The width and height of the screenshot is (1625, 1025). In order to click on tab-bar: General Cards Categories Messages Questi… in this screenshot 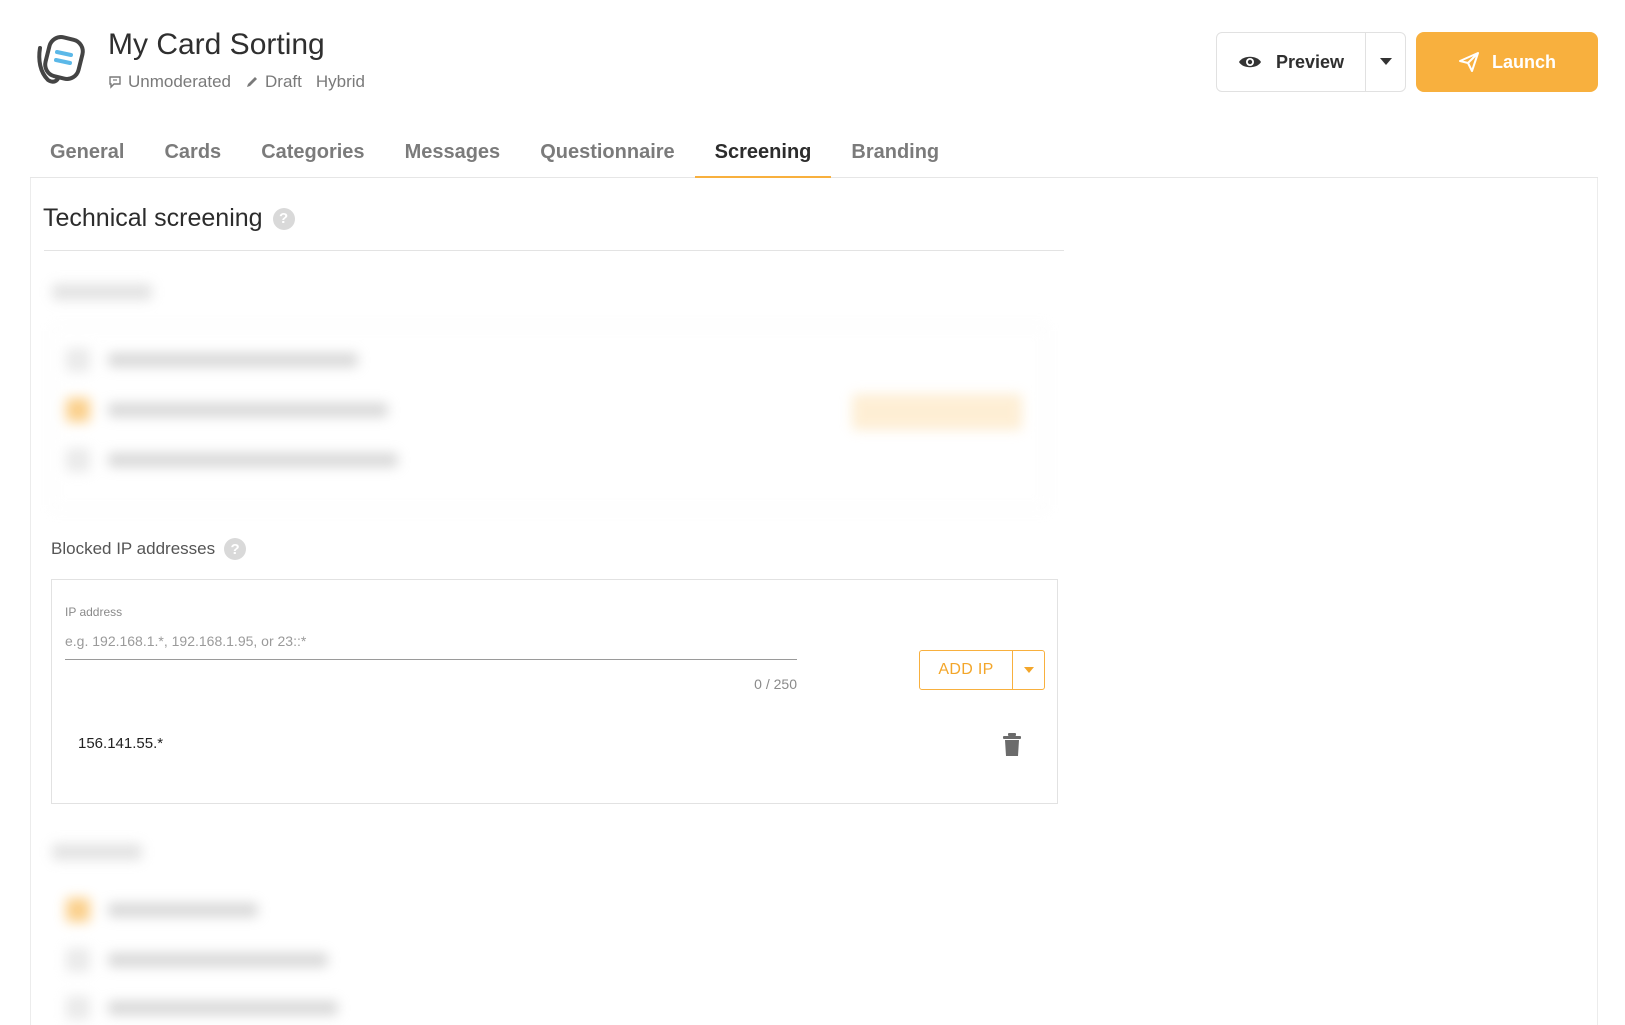, I will do `click(814, 153)`.